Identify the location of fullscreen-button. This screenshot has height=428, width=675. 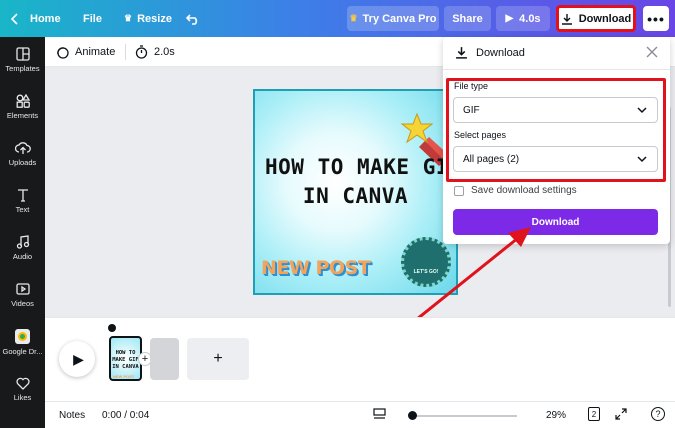
(621, 415).